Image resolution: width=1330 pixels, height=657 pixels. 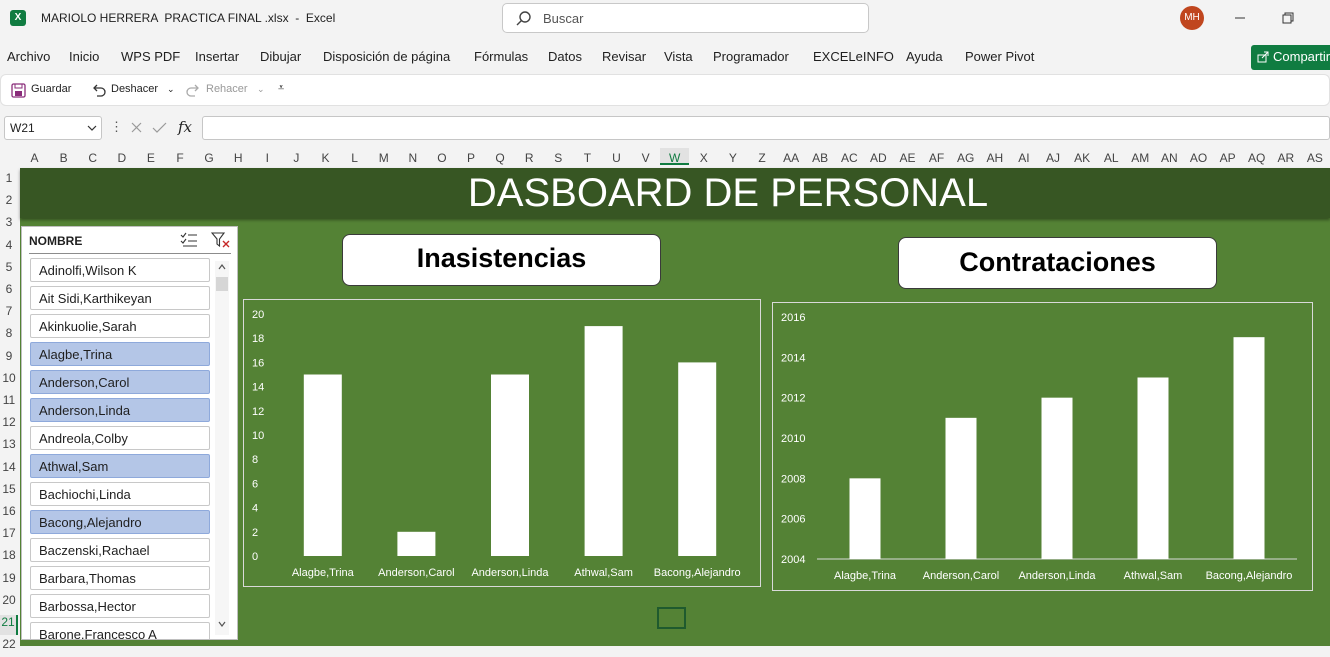 I want to click on column-header: AE, so click(x=907, y=158).